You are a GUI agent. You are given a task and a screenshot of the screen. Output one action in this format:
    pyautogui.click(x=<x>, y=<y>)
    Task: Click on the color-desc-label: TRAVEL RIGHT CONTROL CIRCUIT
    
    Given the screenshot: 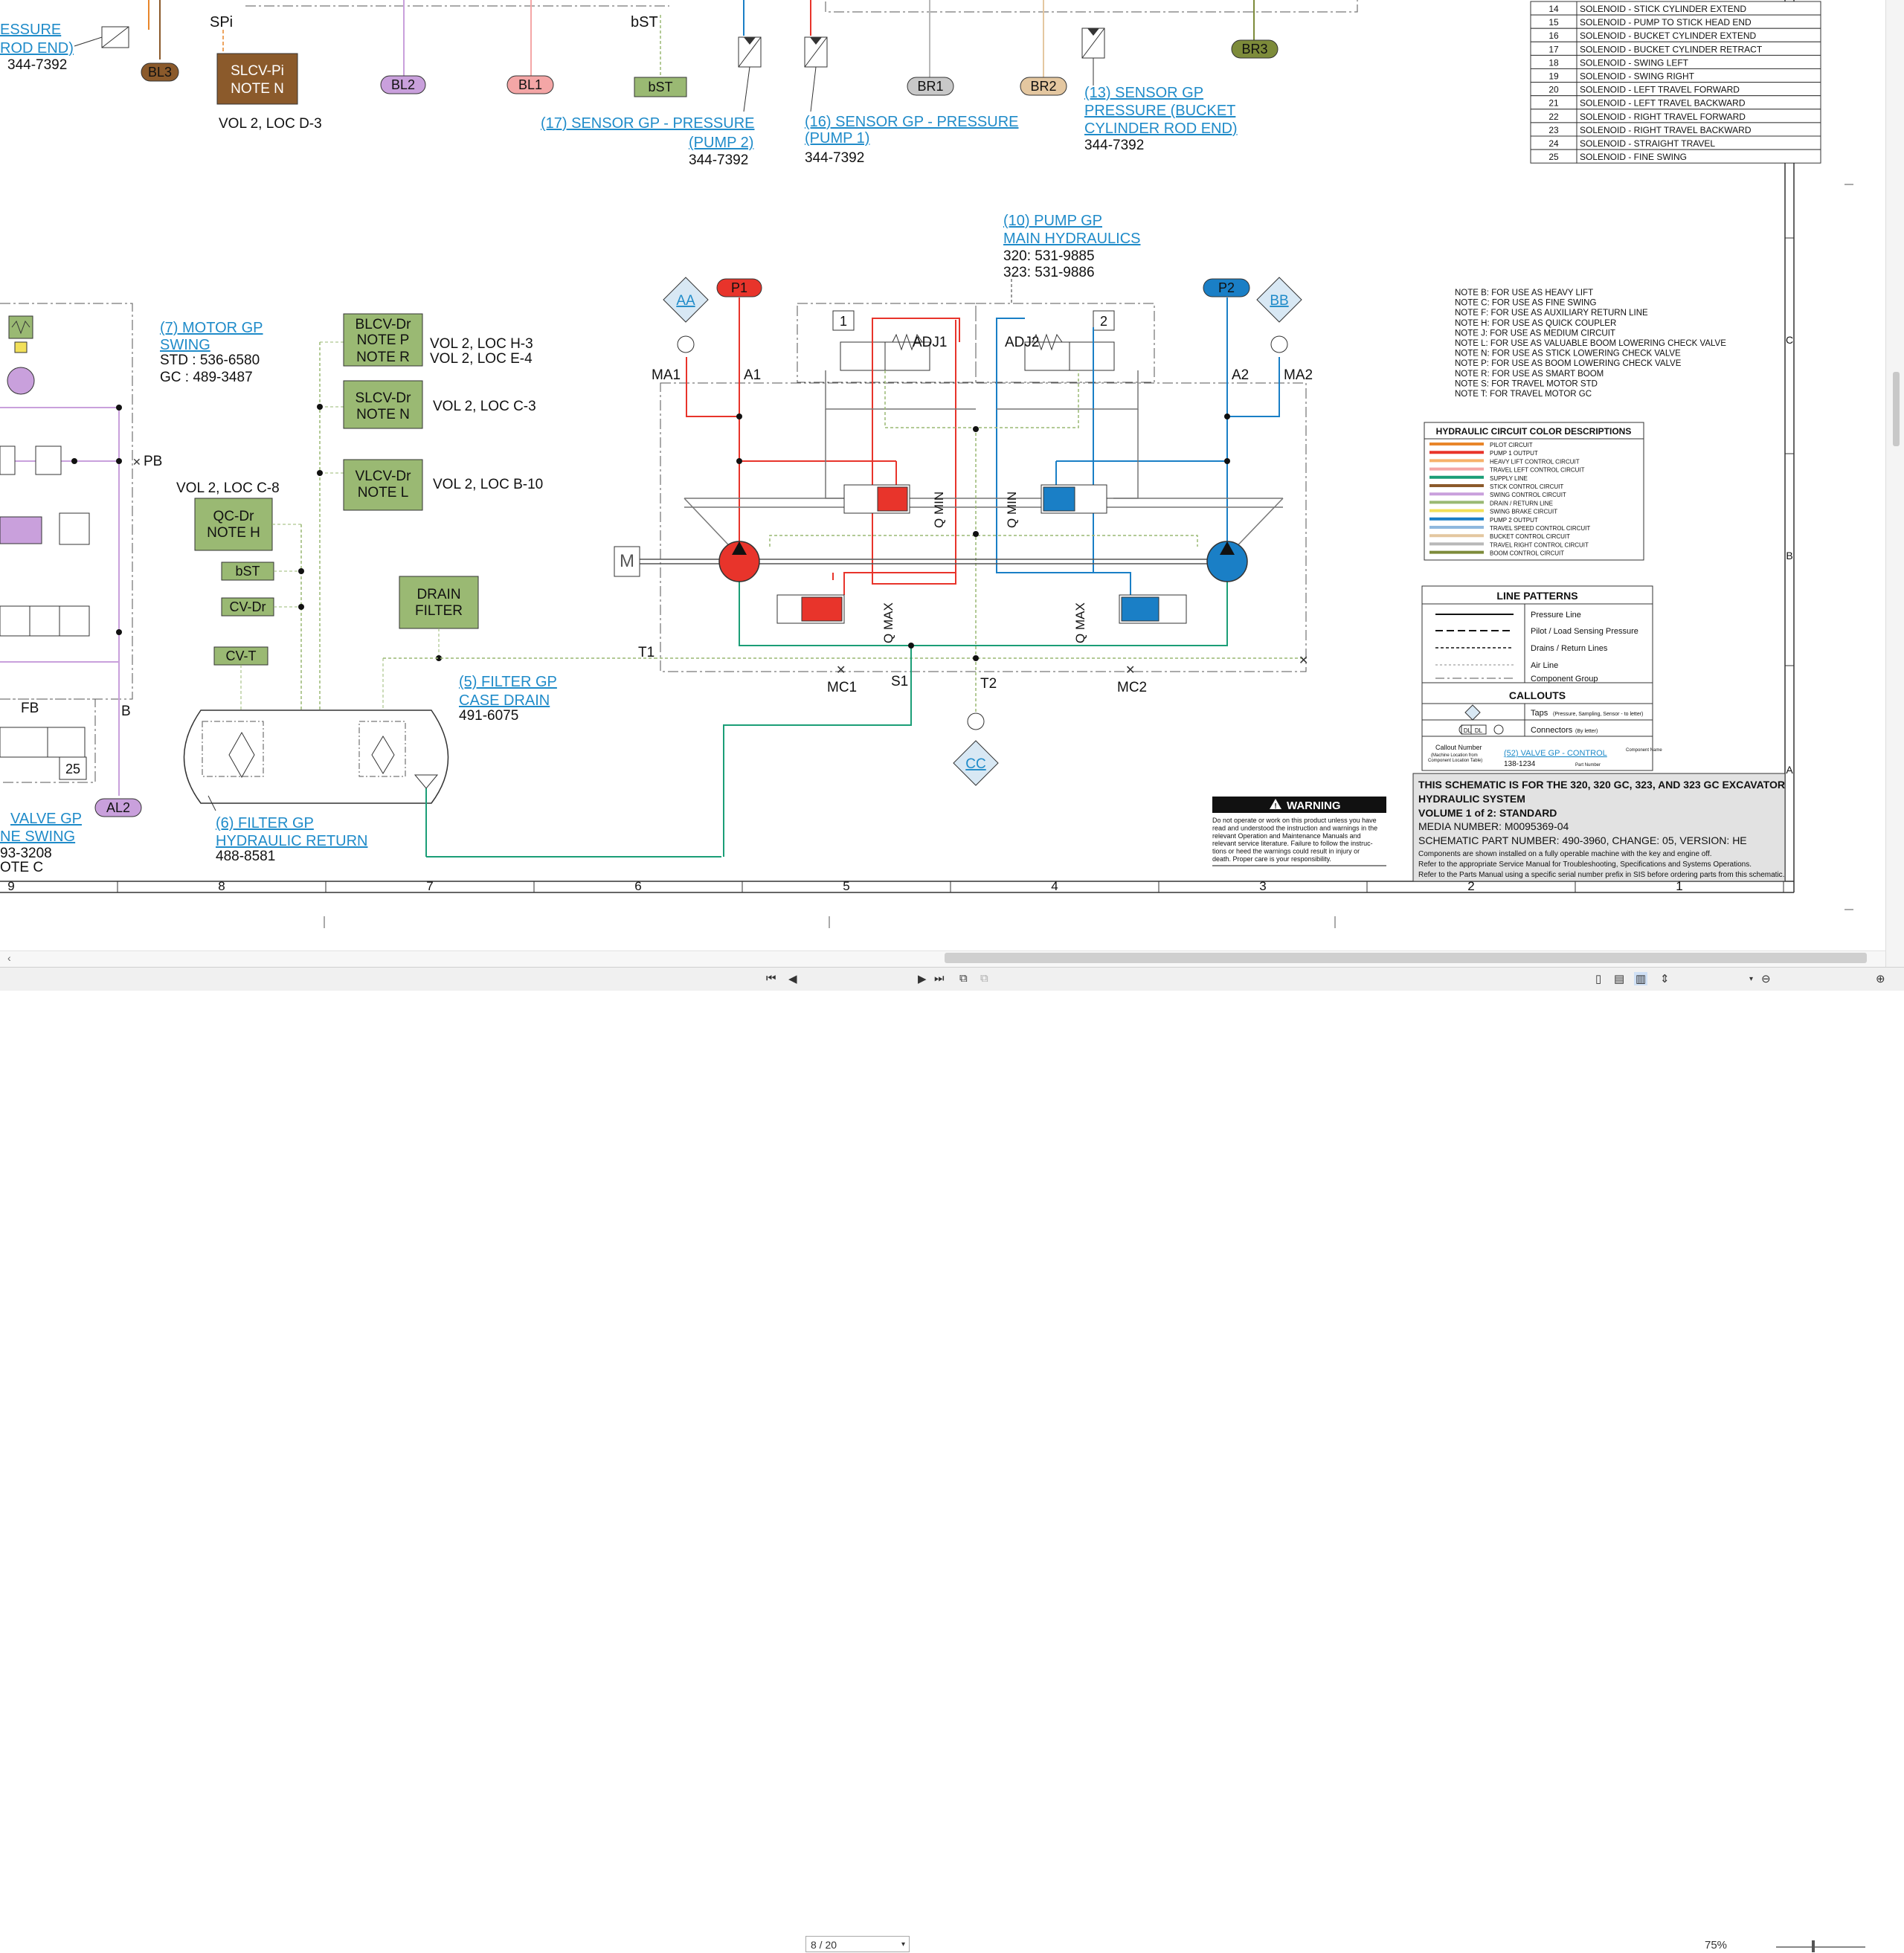 What is the action you would take?
    pyautogui.click(x=1540, y=545)
    